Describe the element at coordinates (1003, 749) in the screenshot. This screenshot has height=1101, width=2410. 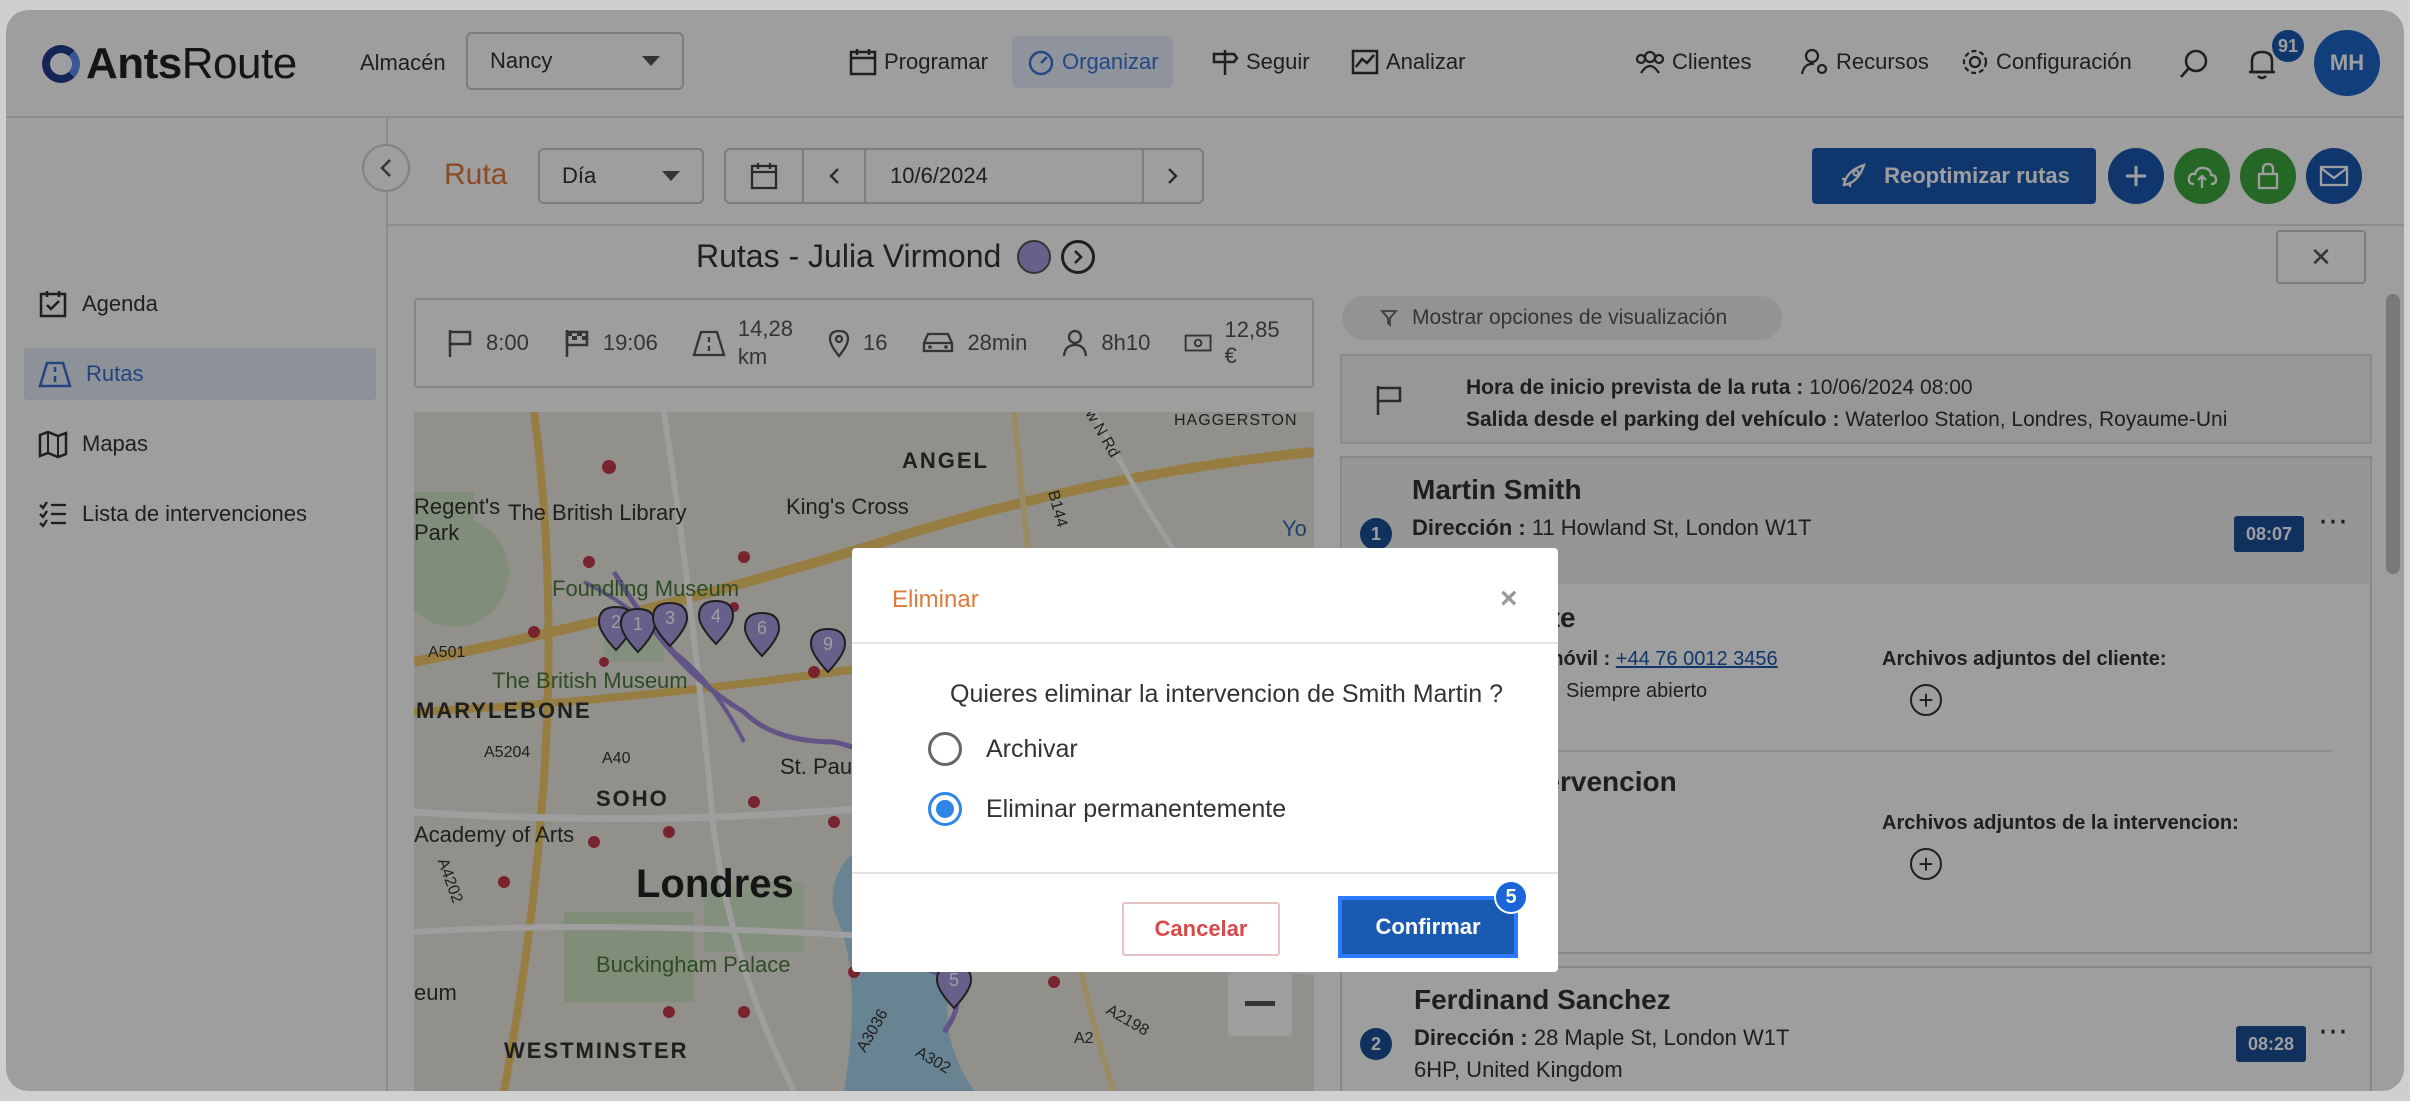
I see `option-archive: Archivar` at that location.